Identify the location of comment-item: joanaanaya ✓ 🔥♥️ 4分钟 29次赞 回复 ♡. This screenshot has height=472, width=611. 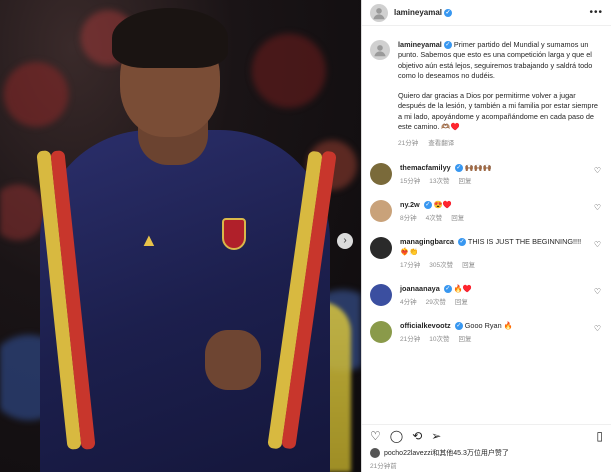
(486, 295).